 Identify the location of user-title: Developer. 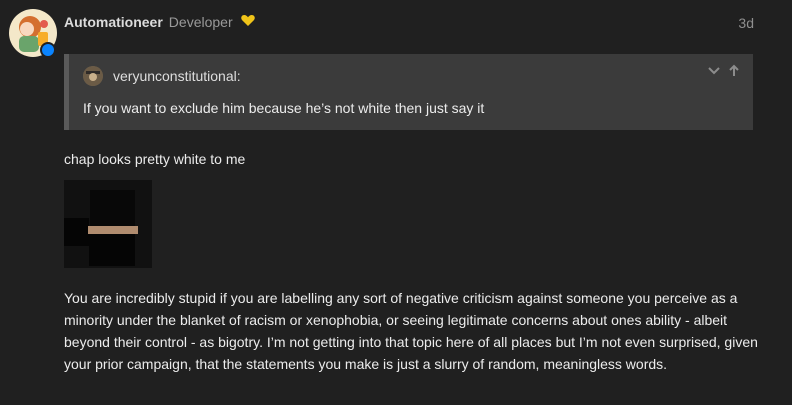
(200, 22).